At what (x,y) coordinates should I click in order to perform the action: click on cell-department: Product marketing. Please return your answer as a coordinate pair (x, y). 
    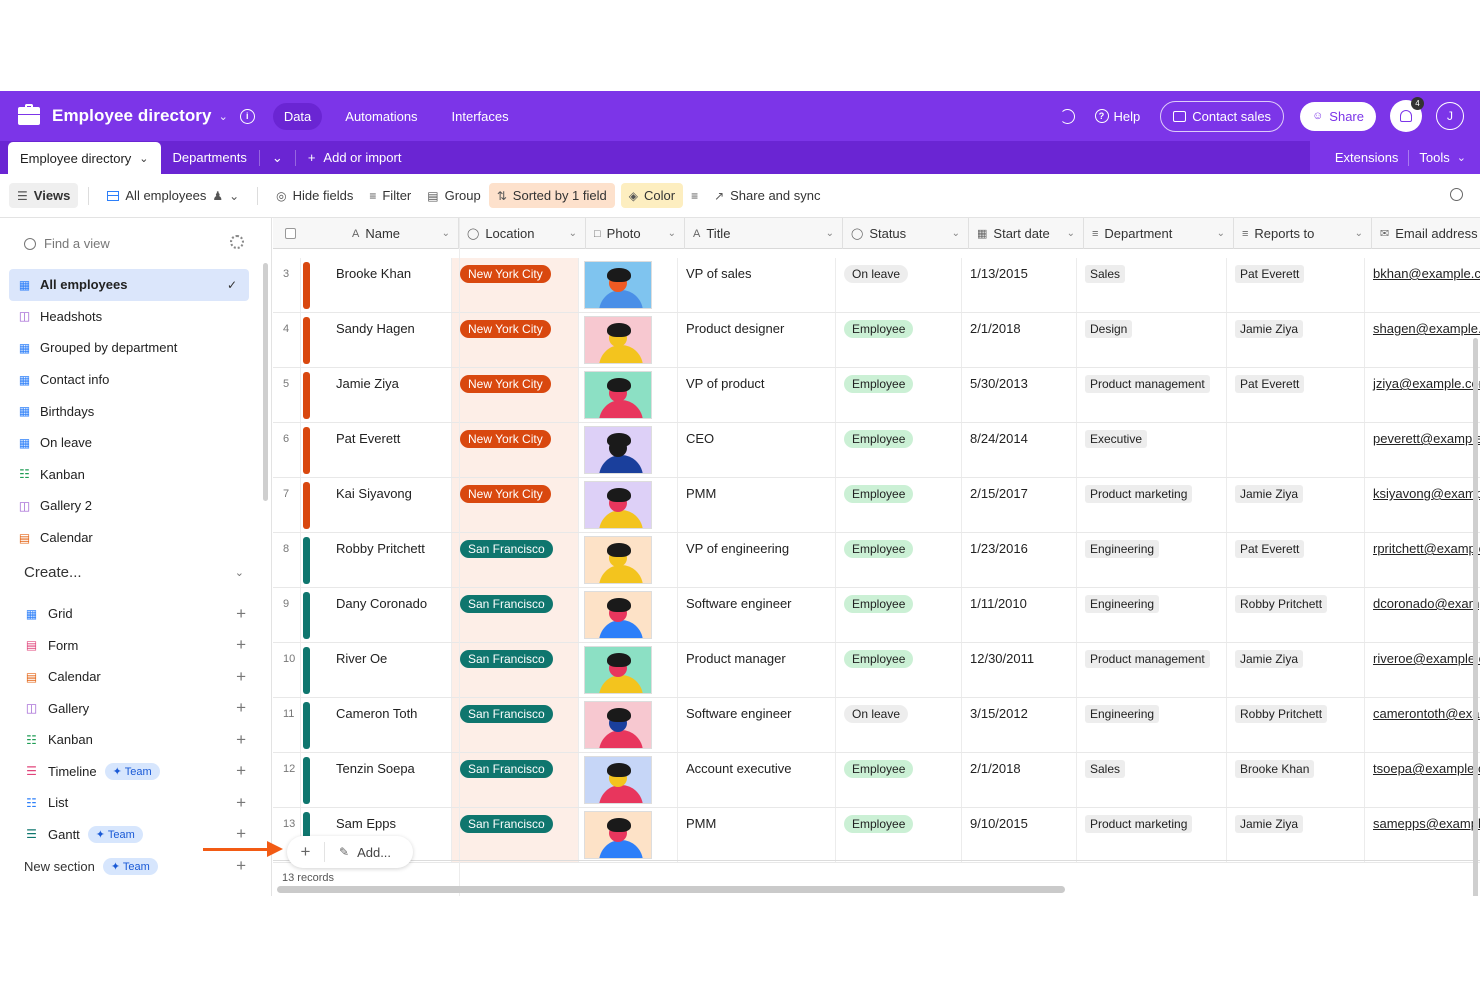
    Looking at the image, I should click on (1152, 505).